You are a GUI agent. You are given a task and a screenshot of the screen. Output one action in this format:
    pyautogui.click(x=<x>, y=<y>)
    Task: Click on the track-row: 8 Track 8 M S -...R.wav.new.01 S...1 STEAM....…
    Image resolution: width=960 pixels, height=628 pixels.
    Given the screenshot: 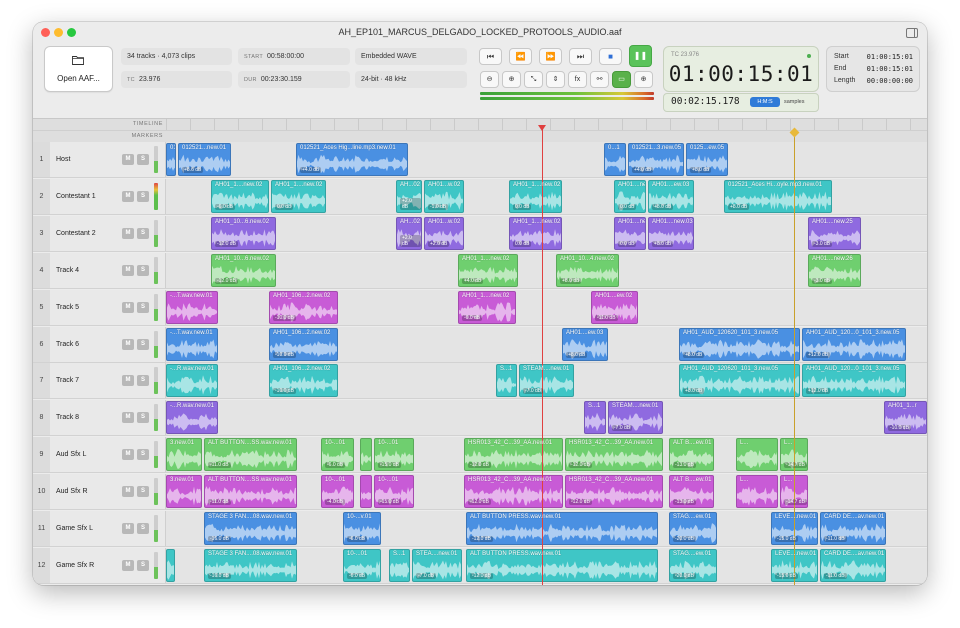 What is the action you would take?
    pyautogui.click(x=480, y=418)
    